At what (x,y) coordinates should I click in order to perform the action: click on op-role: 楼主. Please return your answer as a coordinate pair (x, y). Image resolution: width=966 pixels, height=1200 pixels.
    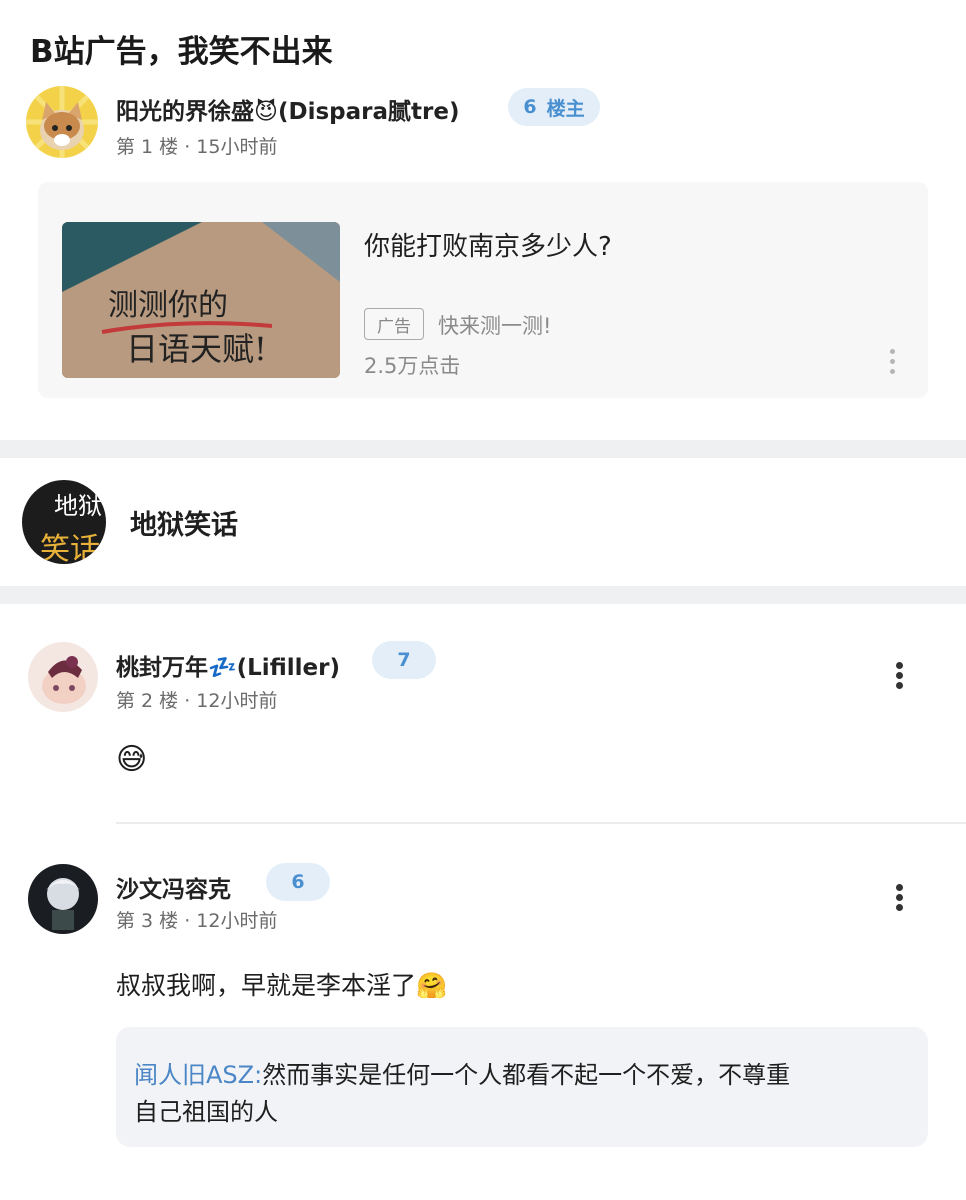
    Looking at the image, I should click on (565, 108).